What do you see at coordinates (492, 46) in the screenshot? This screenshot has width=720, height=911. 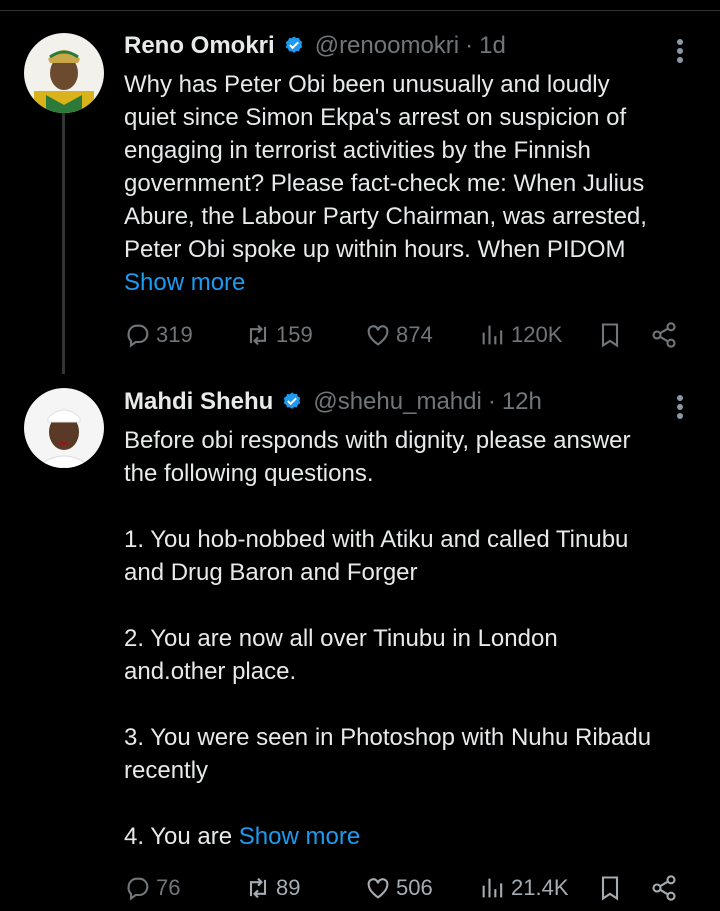 I see `timestamp: 1d` at bounding box center [492, 46].